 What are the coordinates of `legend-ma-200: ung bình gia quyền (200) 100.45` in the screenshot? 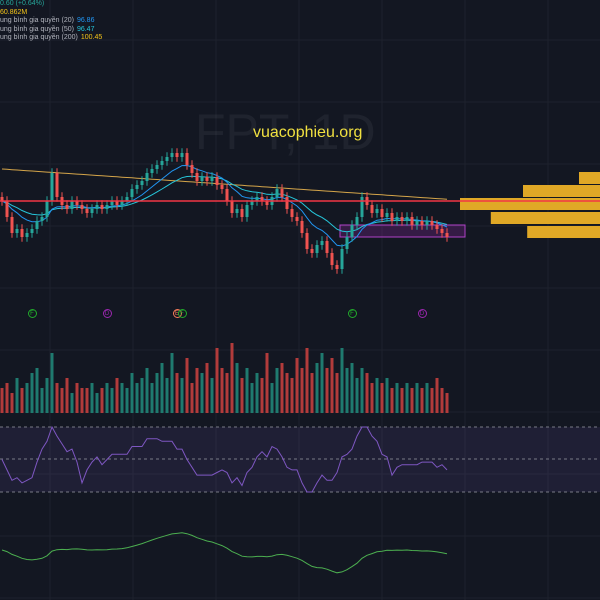 It's located at (51, 38).